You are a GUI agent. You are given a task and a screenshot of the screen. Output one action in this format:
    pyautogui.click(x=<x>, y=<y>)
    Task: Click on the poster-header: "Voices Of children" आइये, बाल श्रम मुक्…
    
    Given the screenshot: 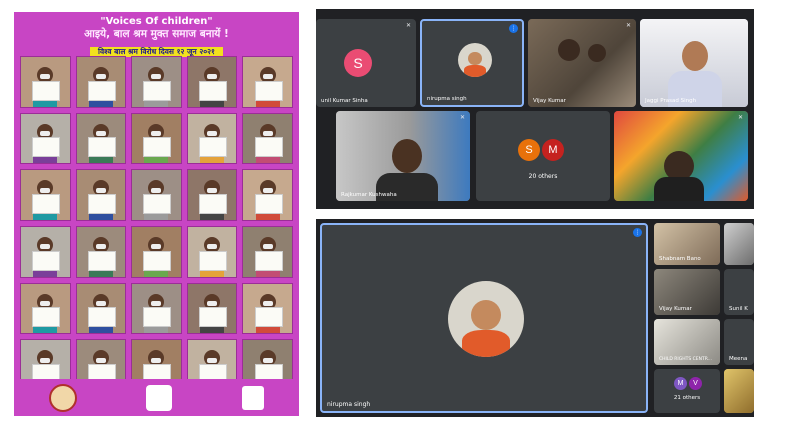 What is the action you would take?
    pyautogui.click(x=156, y=37)
    